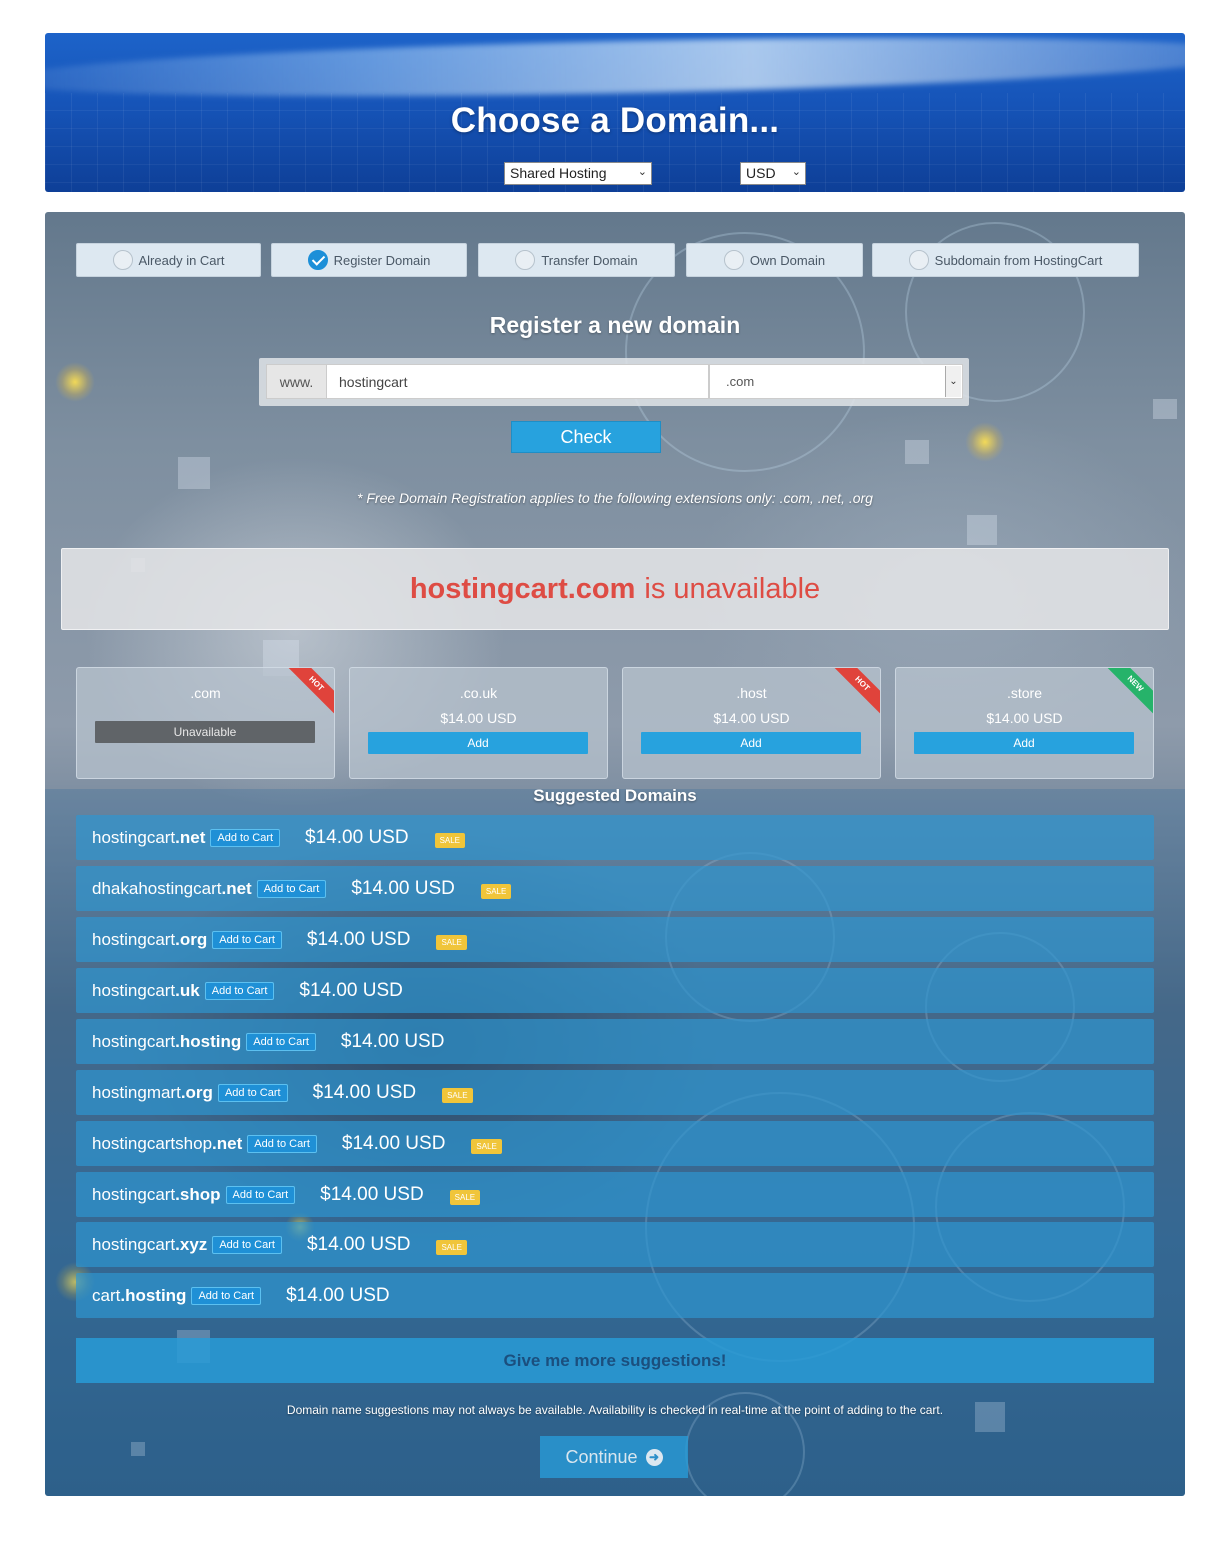 Image resolution: width=1229 pixels, height=1543 pixels. I want to click on more-suggestions-button: Give me more suggestions!, so click(615, 1360).